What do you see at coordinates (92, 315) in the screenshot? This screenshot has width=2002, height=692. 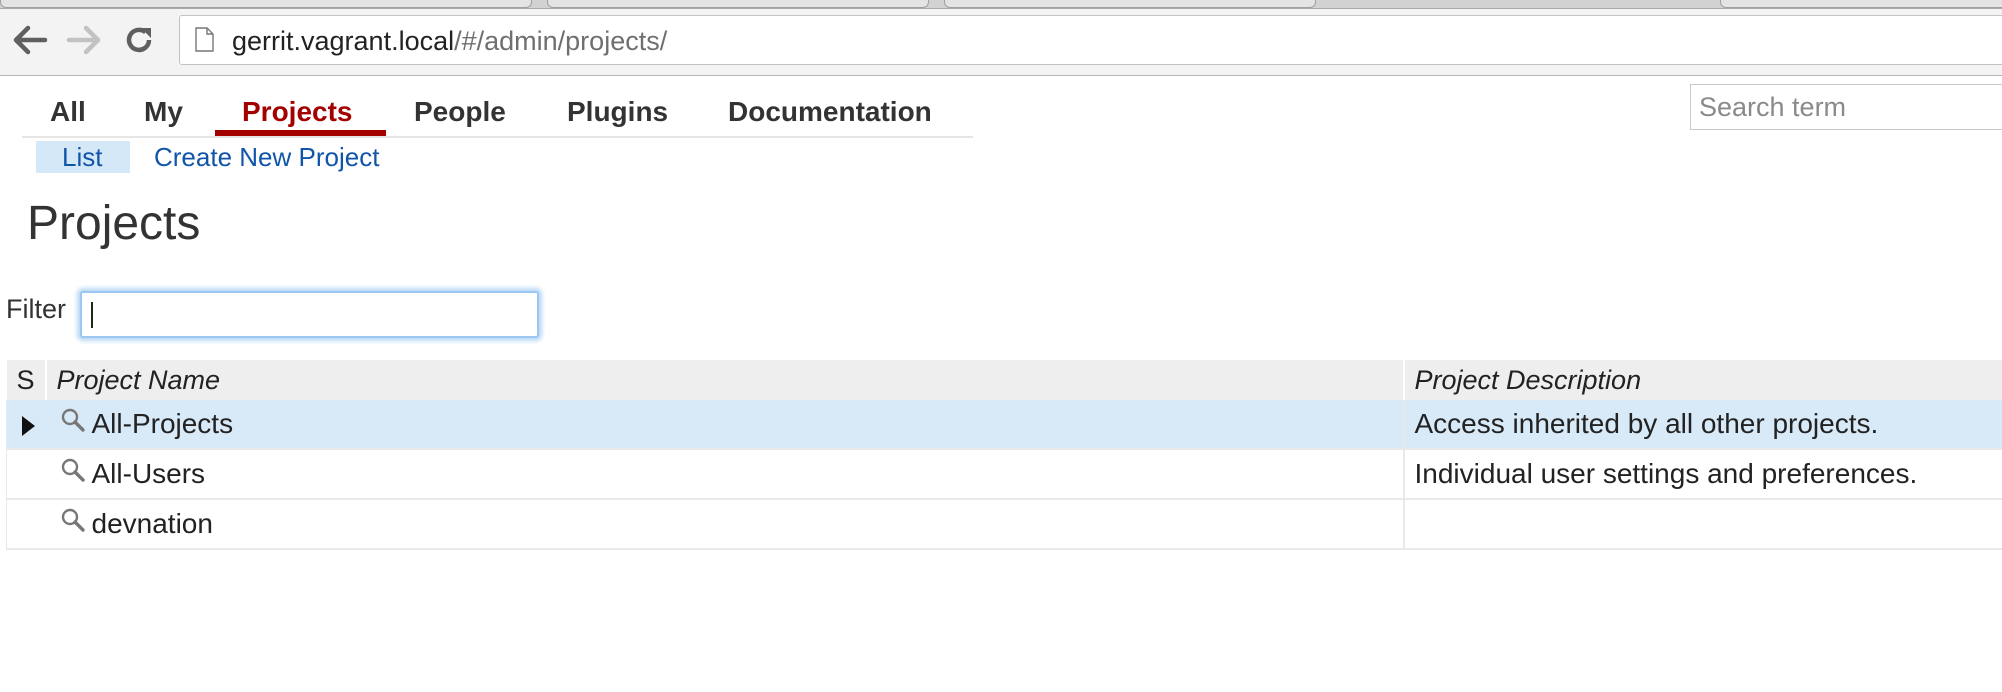 I see `text-caret` at bounding box center [92, 315].